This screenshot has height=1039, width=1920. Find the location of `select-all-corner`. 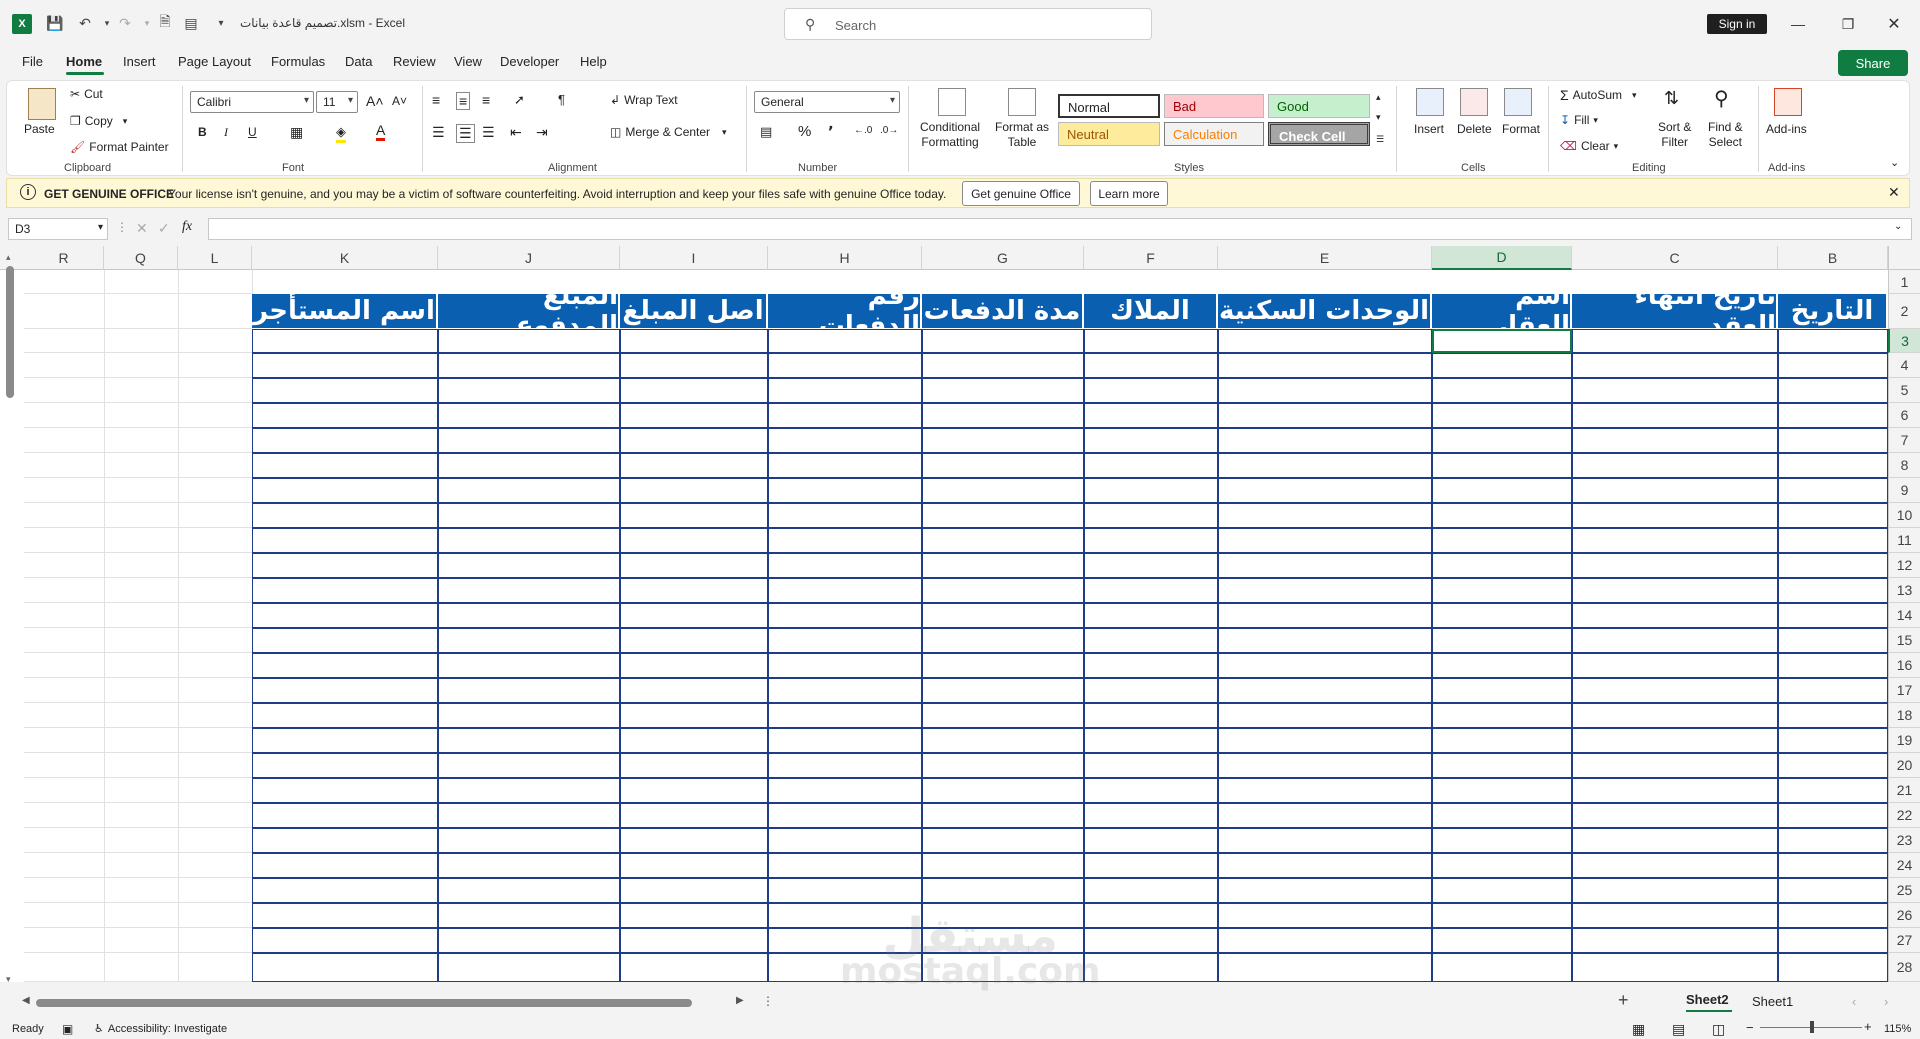

select-all-corner is located at coordinates (1904, 258).